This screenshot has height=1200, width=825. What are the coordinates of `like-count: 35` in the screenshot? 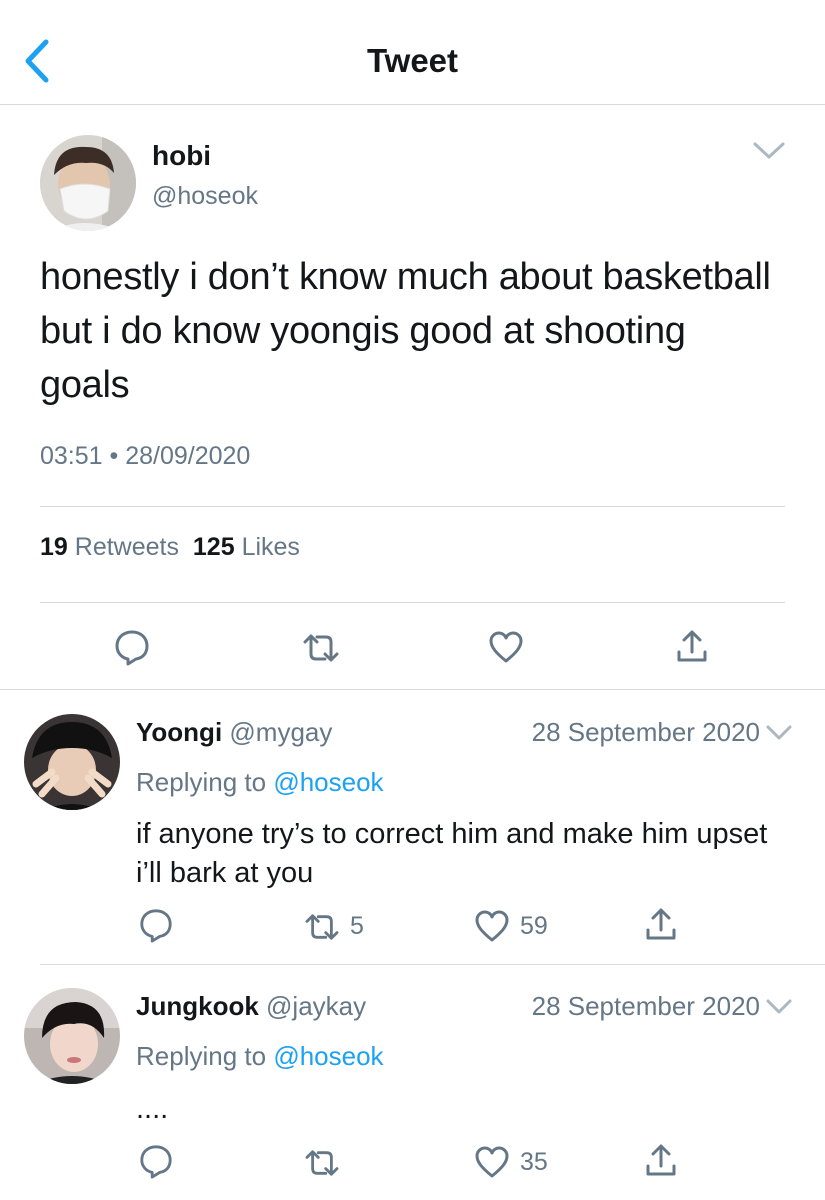 It's located at (534, 1162).